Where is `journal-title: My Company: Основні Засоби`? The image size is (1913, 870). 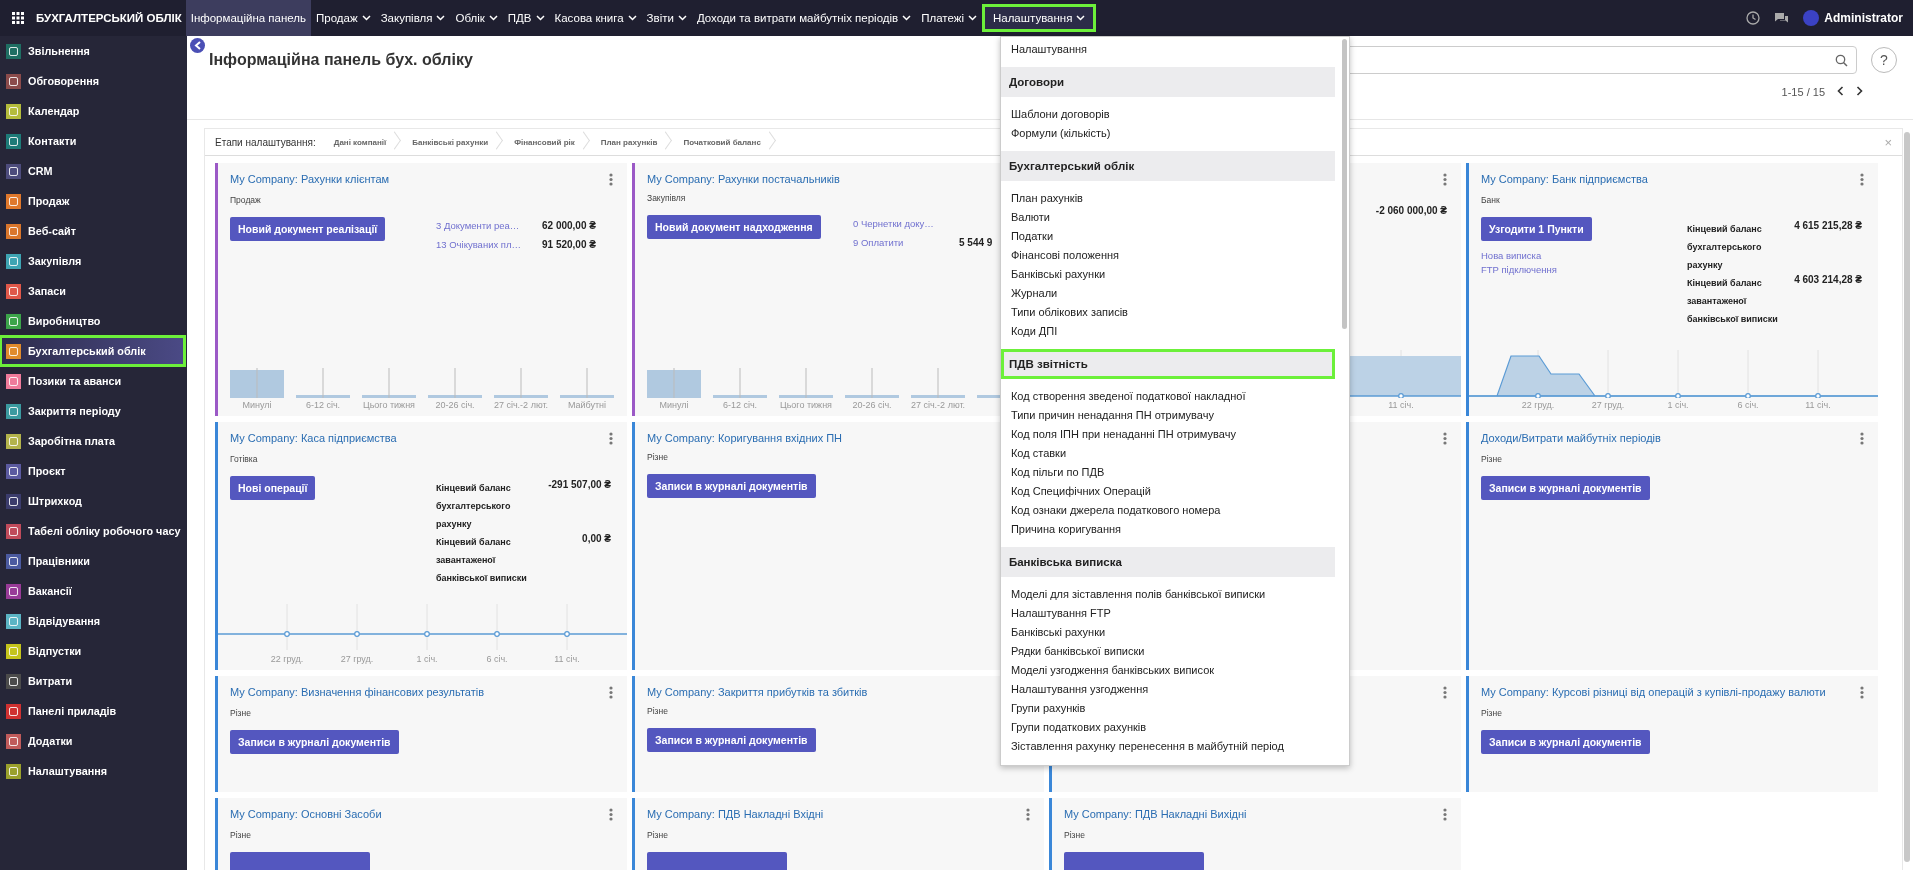
journal-title: My Company: Основні Засоби is located at coordinates (306, 814).